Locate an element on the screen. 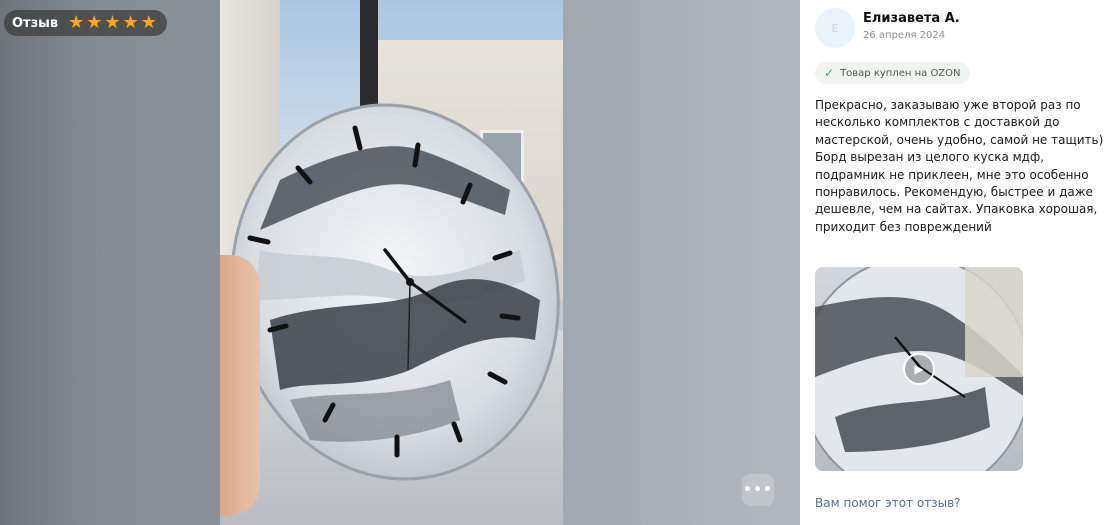  more-dots-icon: ••• is located at coordinates (758, 490).